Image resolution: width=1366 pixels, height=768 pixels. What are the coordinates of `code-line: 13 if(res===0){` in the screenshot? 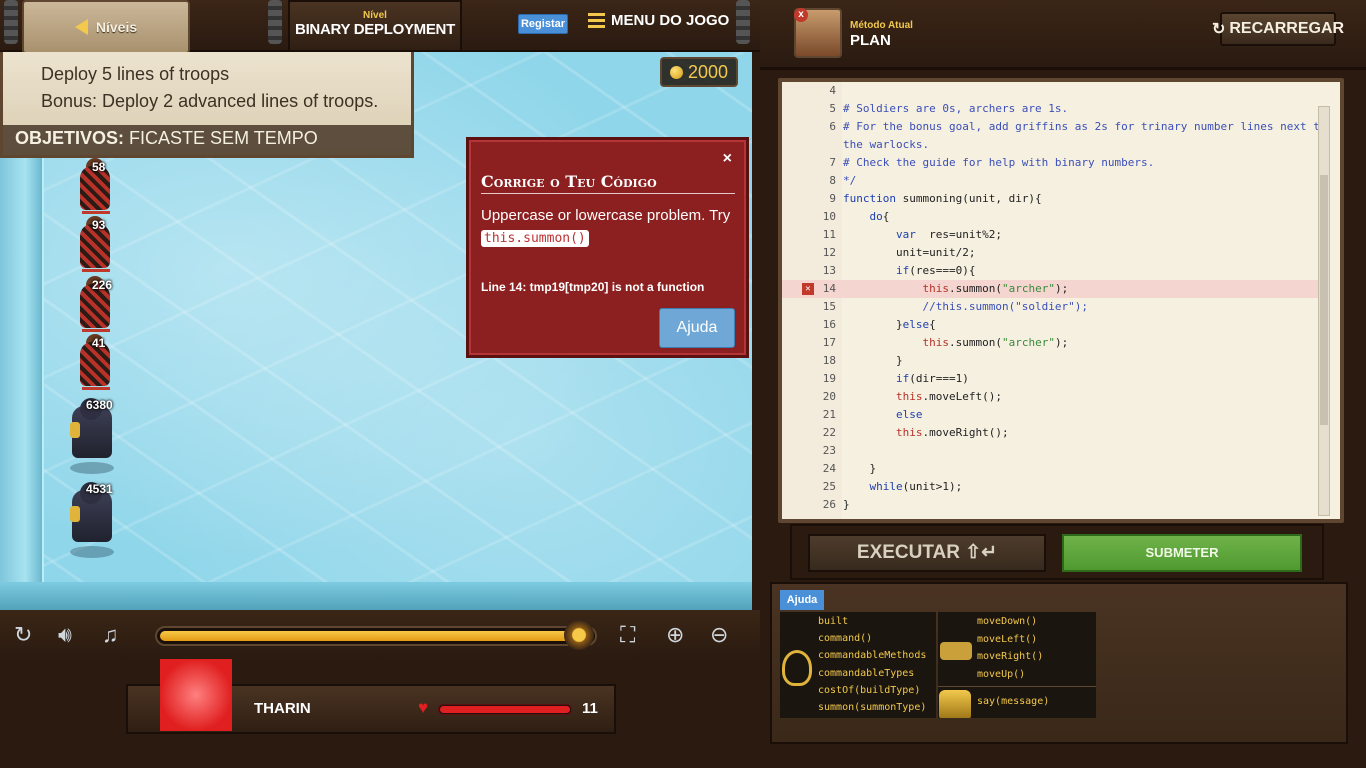 It's located at (1056, 271).